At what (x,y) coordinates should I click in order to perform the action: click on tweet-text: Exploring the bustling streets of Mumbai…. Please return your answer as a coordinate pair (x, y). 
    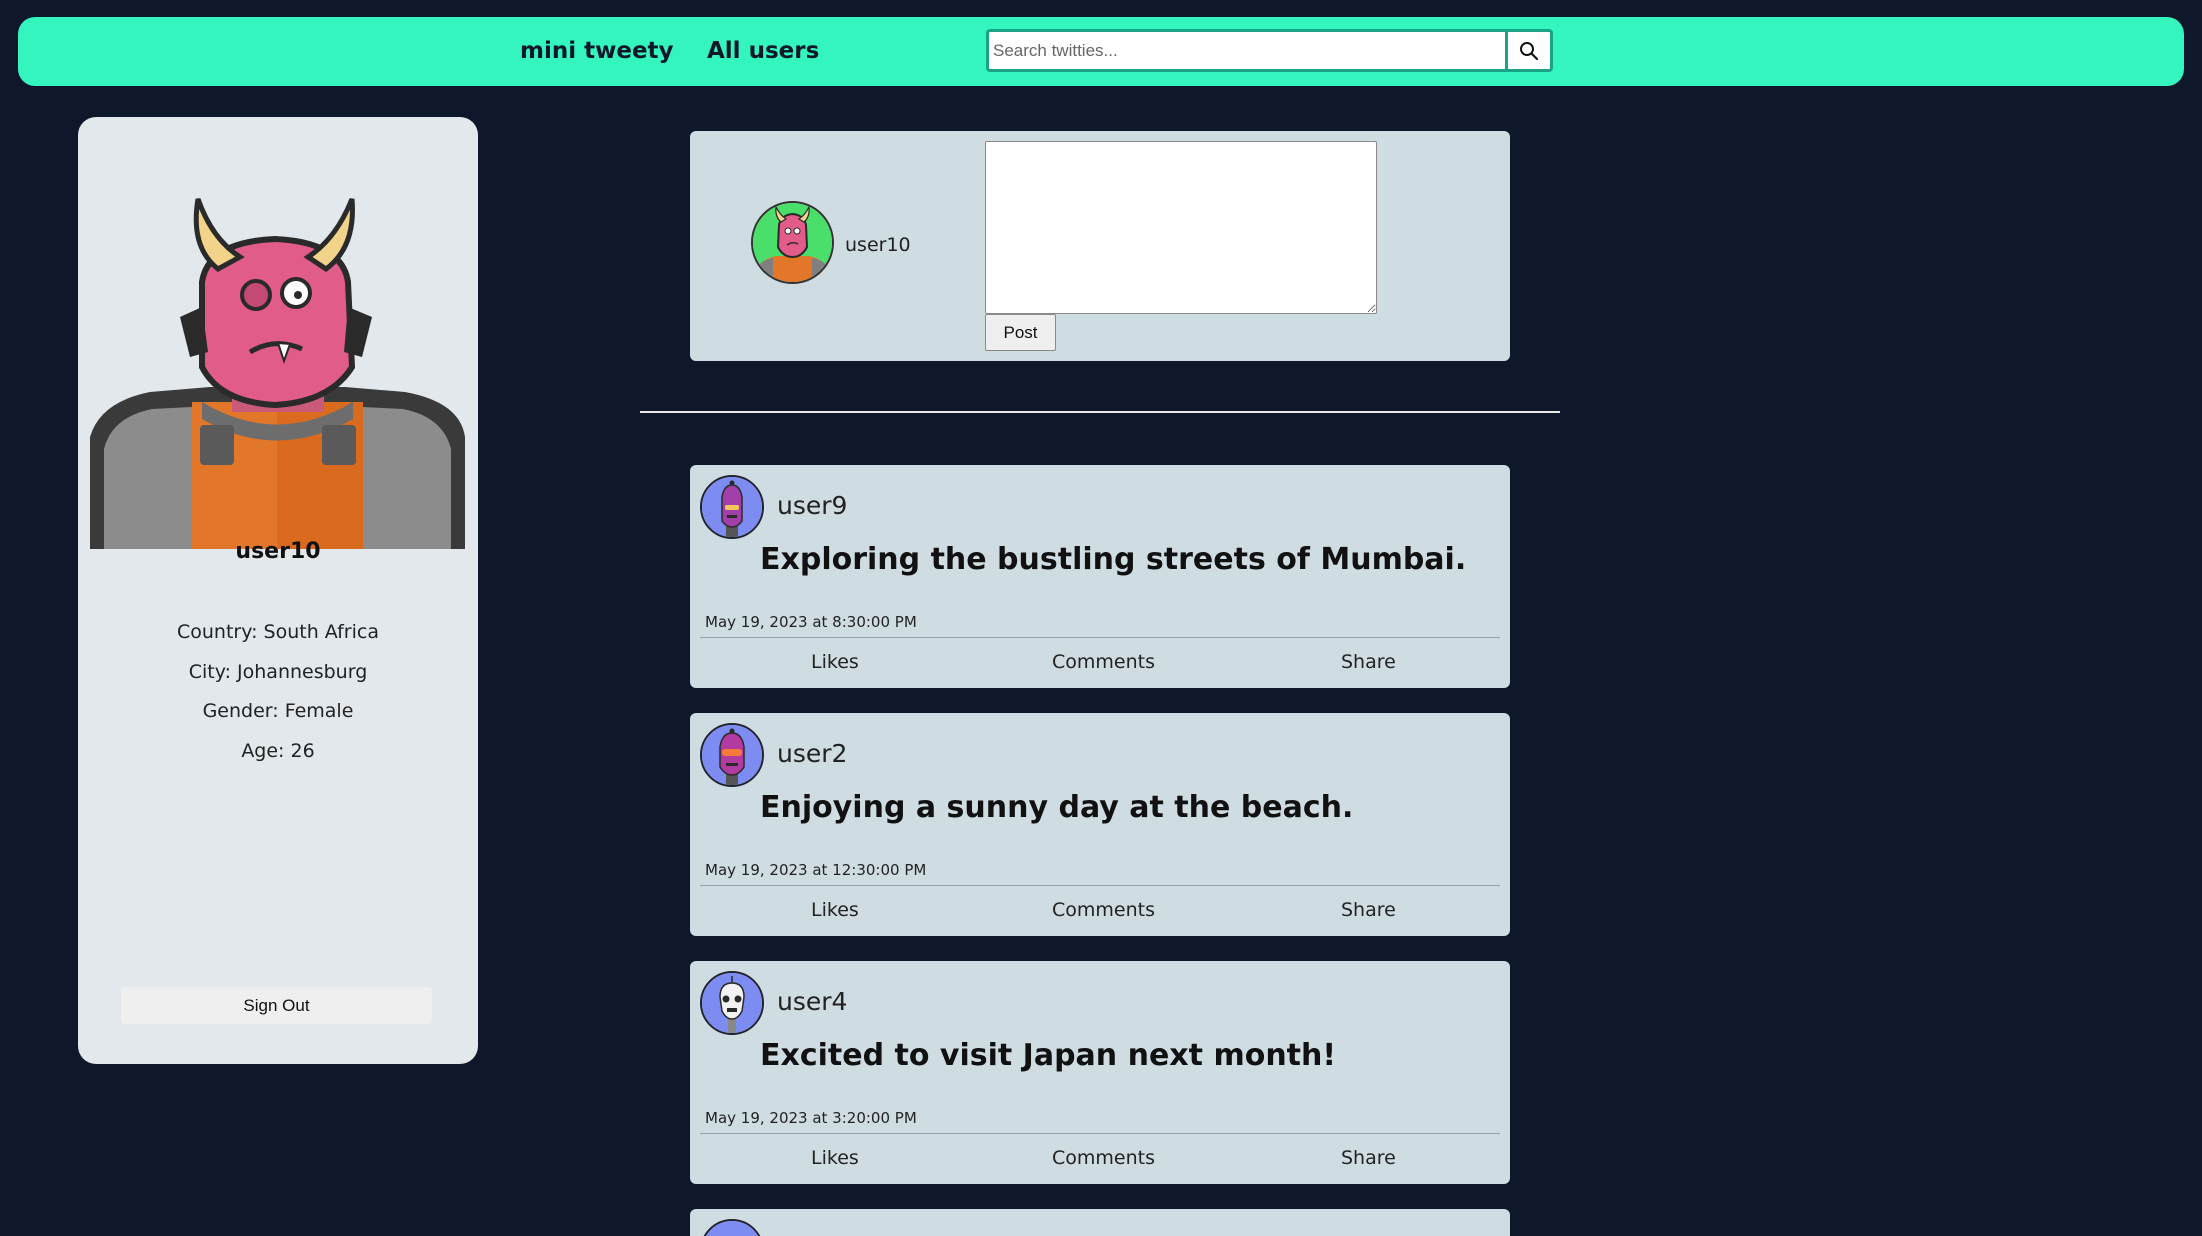
    Looking at the image, I should click on (1113, 559).